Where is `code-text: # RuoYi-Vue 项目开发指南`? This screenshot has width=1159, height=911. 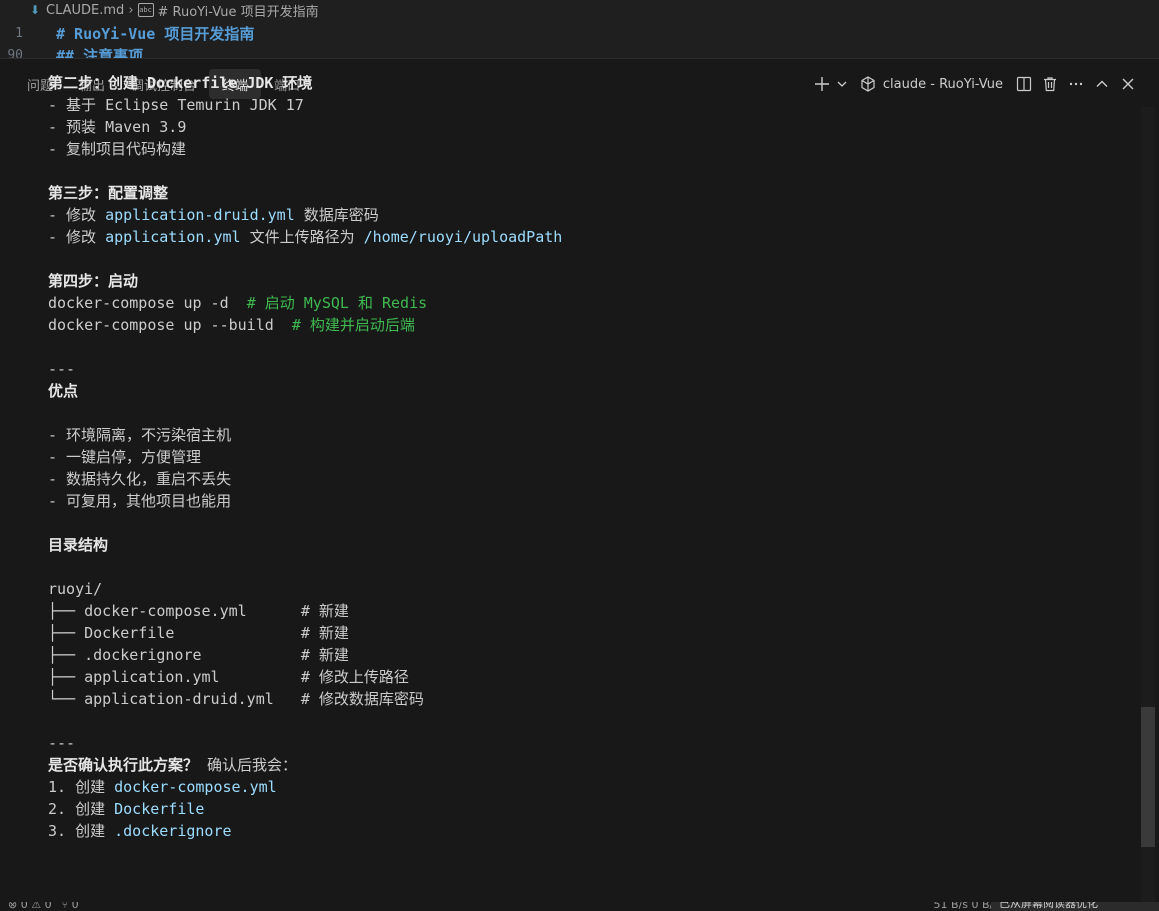
code-text: # RuoYi-Vue 项目开发指南 is located at coordinates (155, 33).